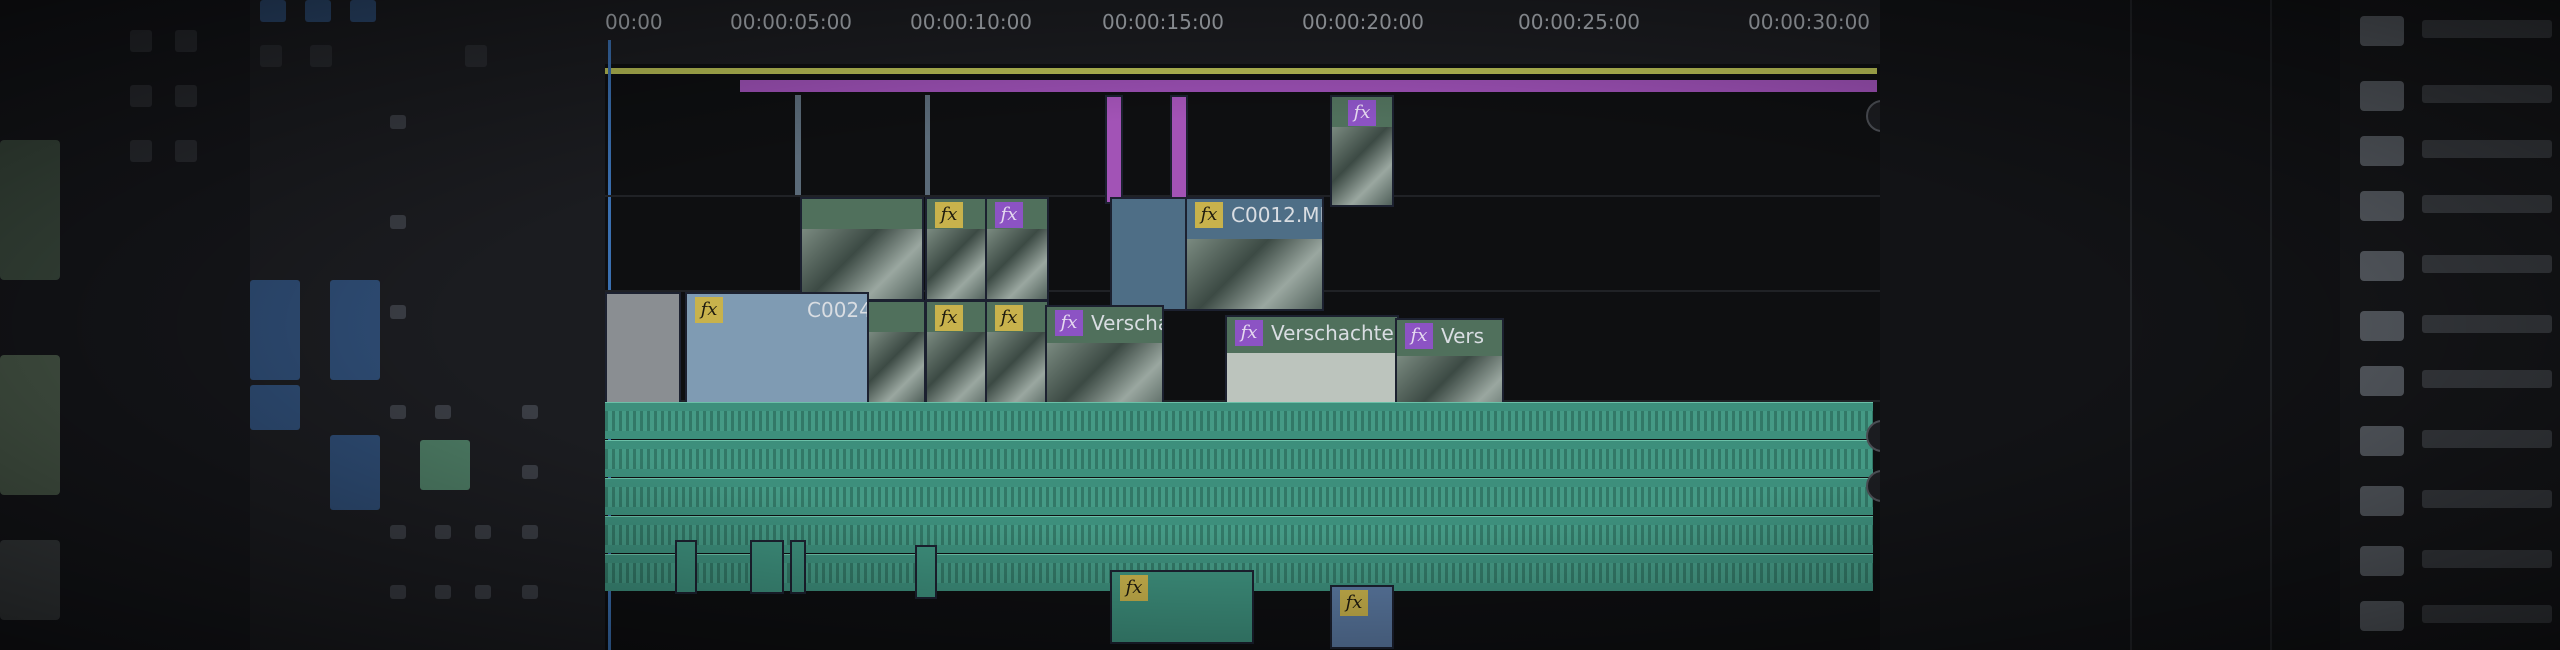 This screenshot has height=650, width=2560. What do you see at coordinates (318, 11) in the screenshot?
I see `linked-selection-icon` at bounding box center [318, 11].